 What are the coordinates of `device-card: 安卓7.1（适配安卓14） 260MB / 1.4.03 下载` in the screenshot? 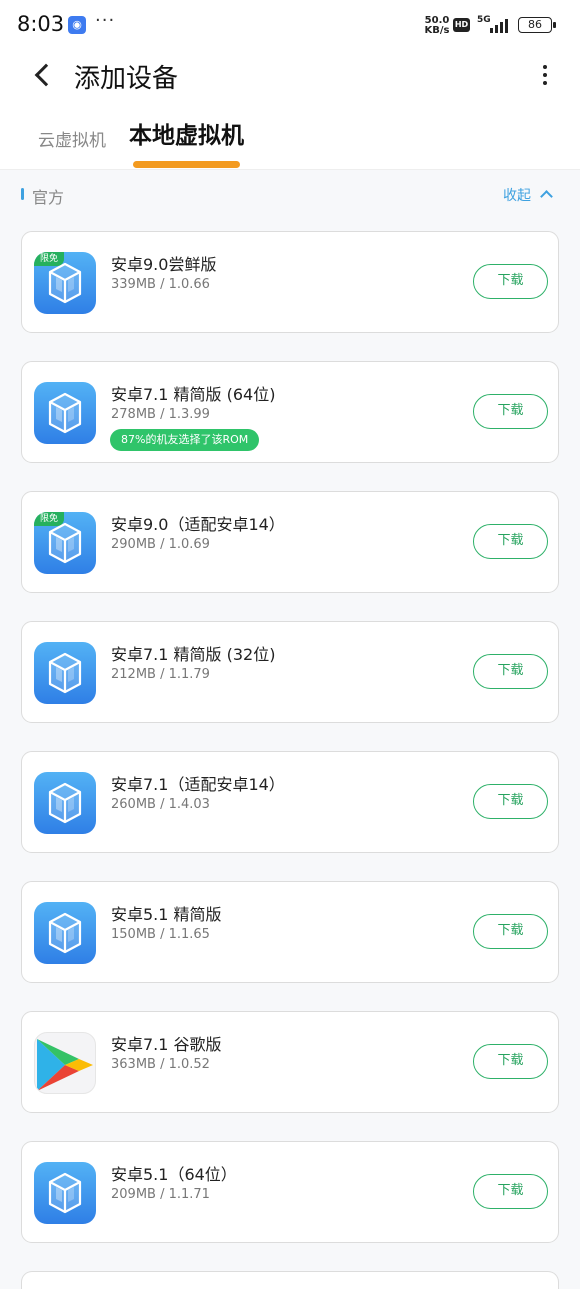 It's located at (290, 802).